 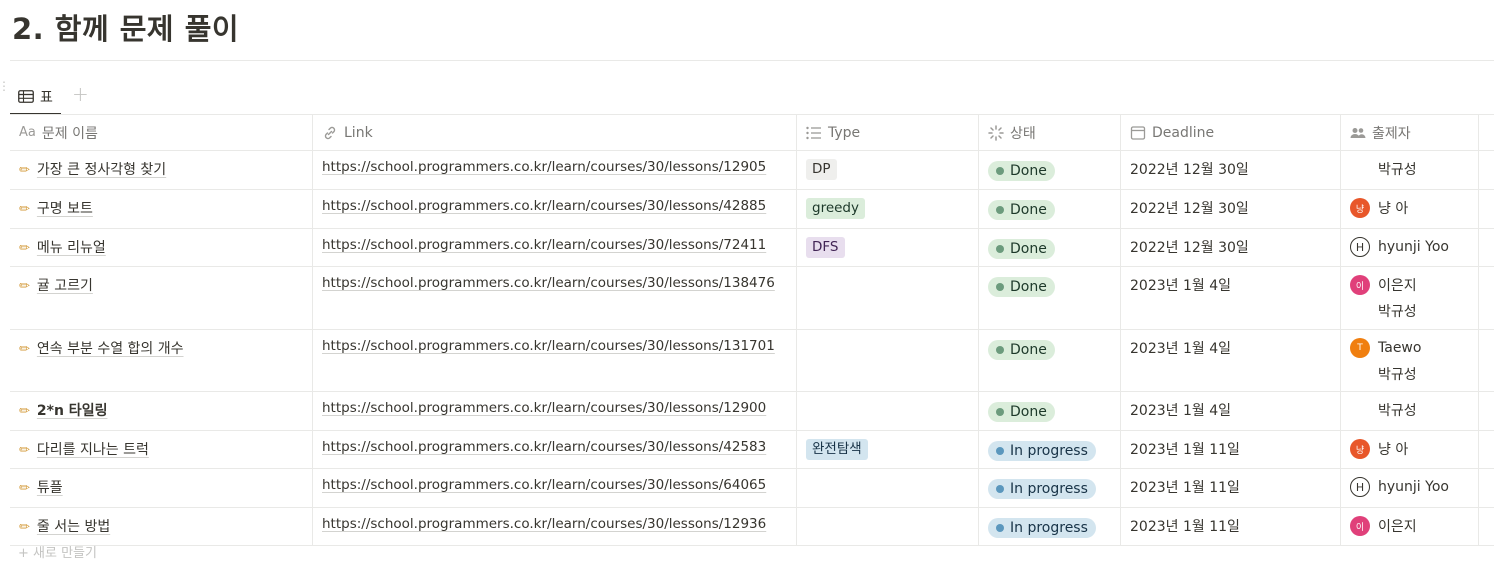 I want to click on author-cell: 이 이은지, so click(x=1410, y=526).